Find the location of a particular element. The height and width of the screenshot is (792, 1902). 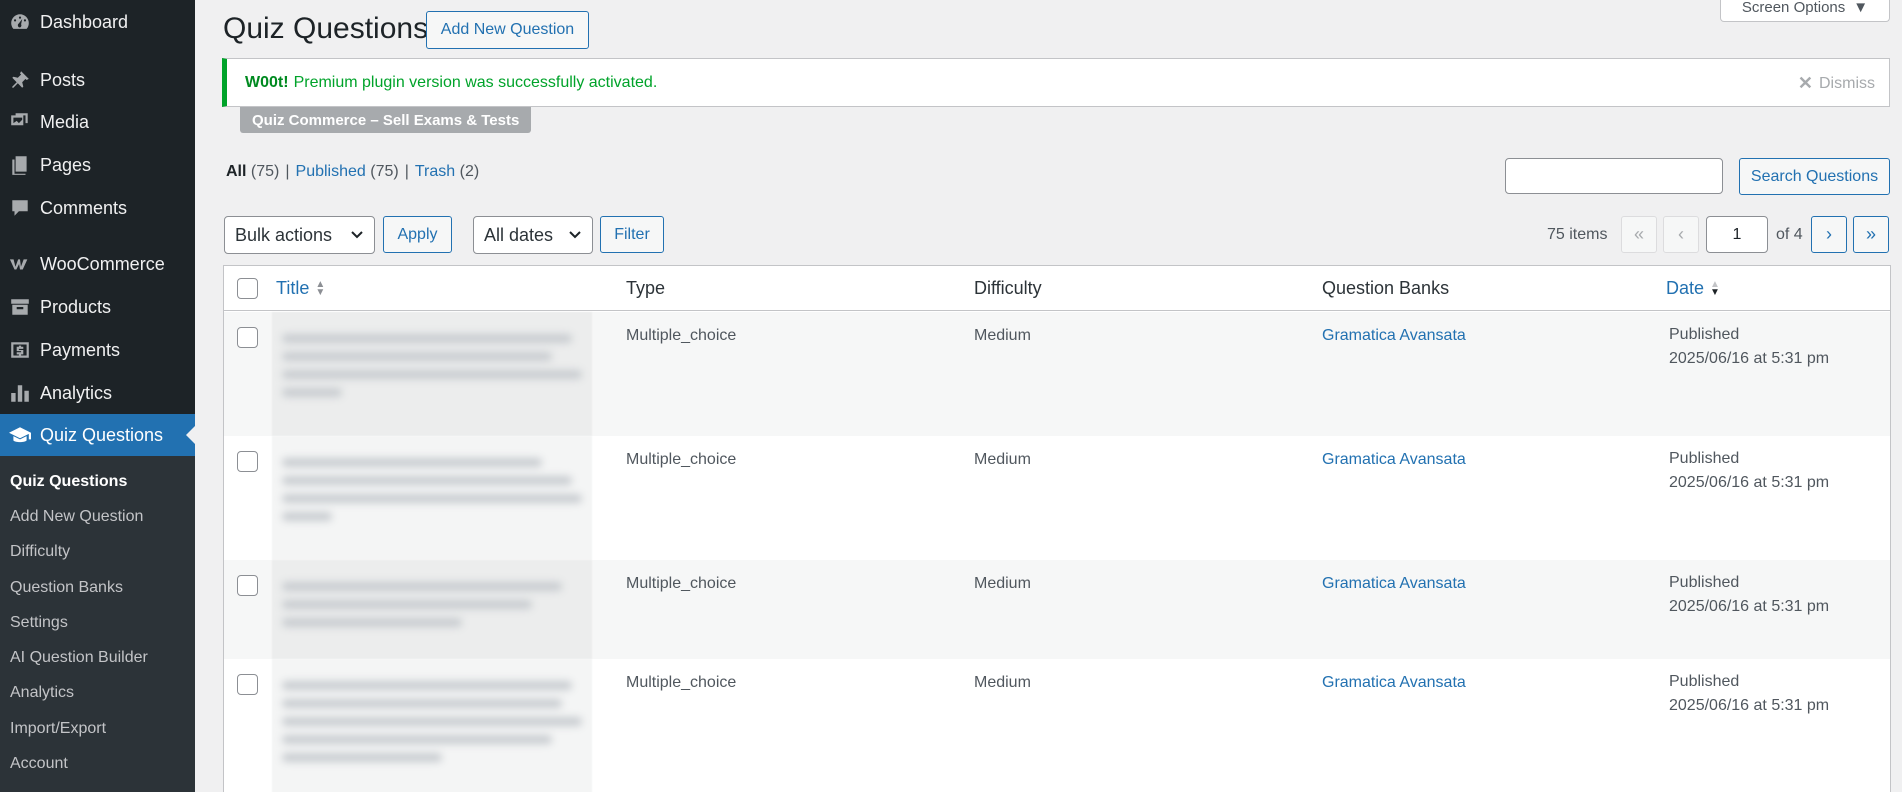

screen-options-label: Screen Options is located at coordinates (1793, 8).